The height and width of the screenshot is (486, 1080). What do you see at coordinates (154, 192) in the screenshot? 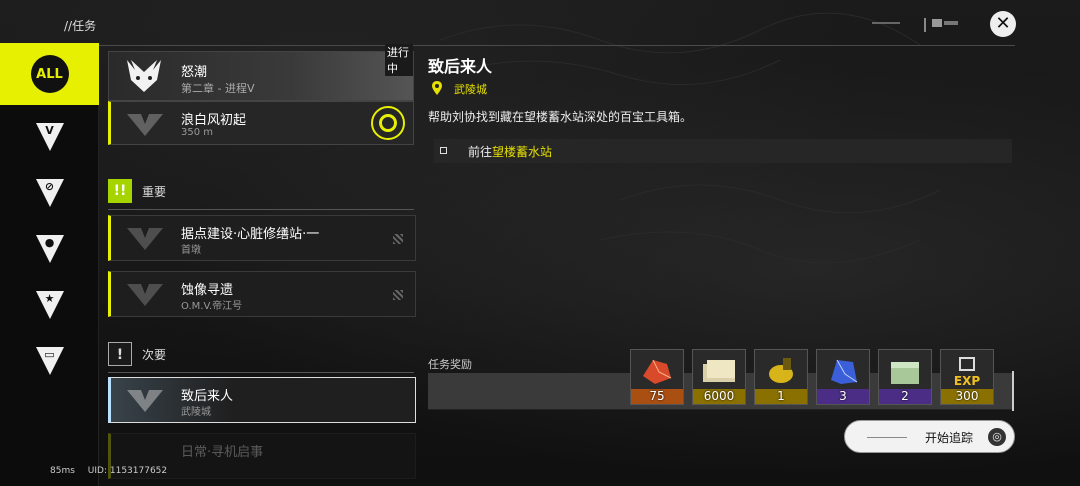
I see `section-label: 重要` at bounding box center [154, 192].